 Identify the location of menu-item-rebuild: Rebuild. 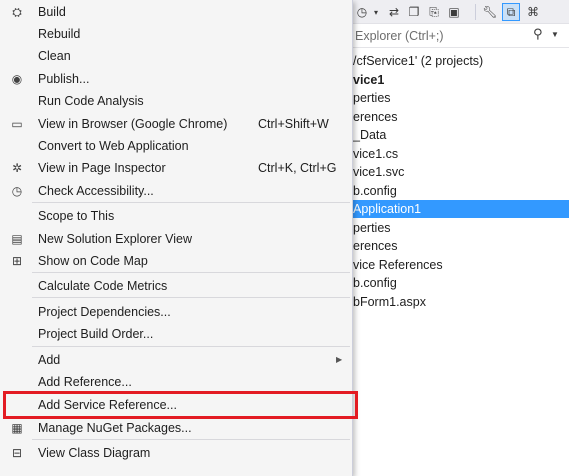
(176, 34).